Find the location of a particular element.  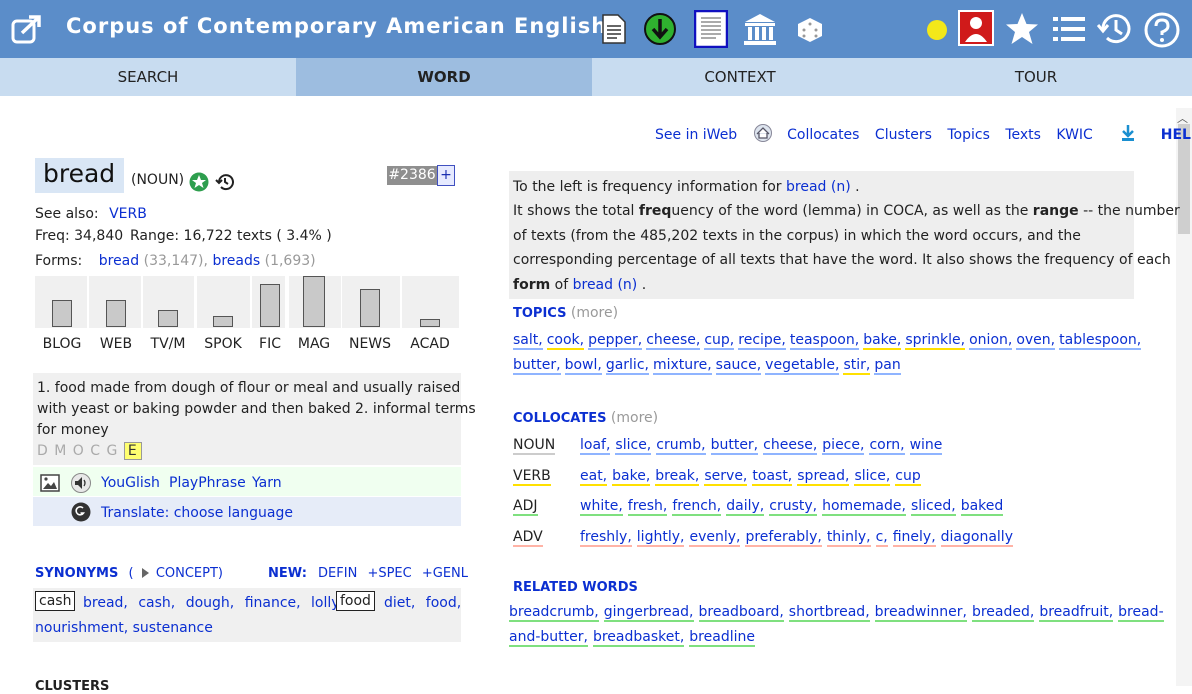

word-link: cook, is located at coordinates (565, 341).